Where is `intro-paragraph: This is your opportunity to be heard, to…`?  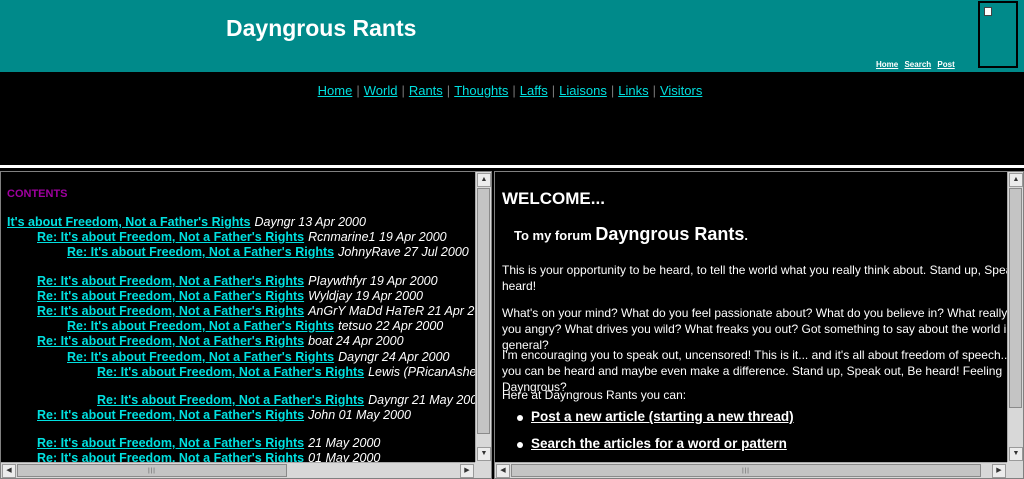
intro-paragraph: This is your opportunity to be heard, to… is located at coordinates (754, 278).